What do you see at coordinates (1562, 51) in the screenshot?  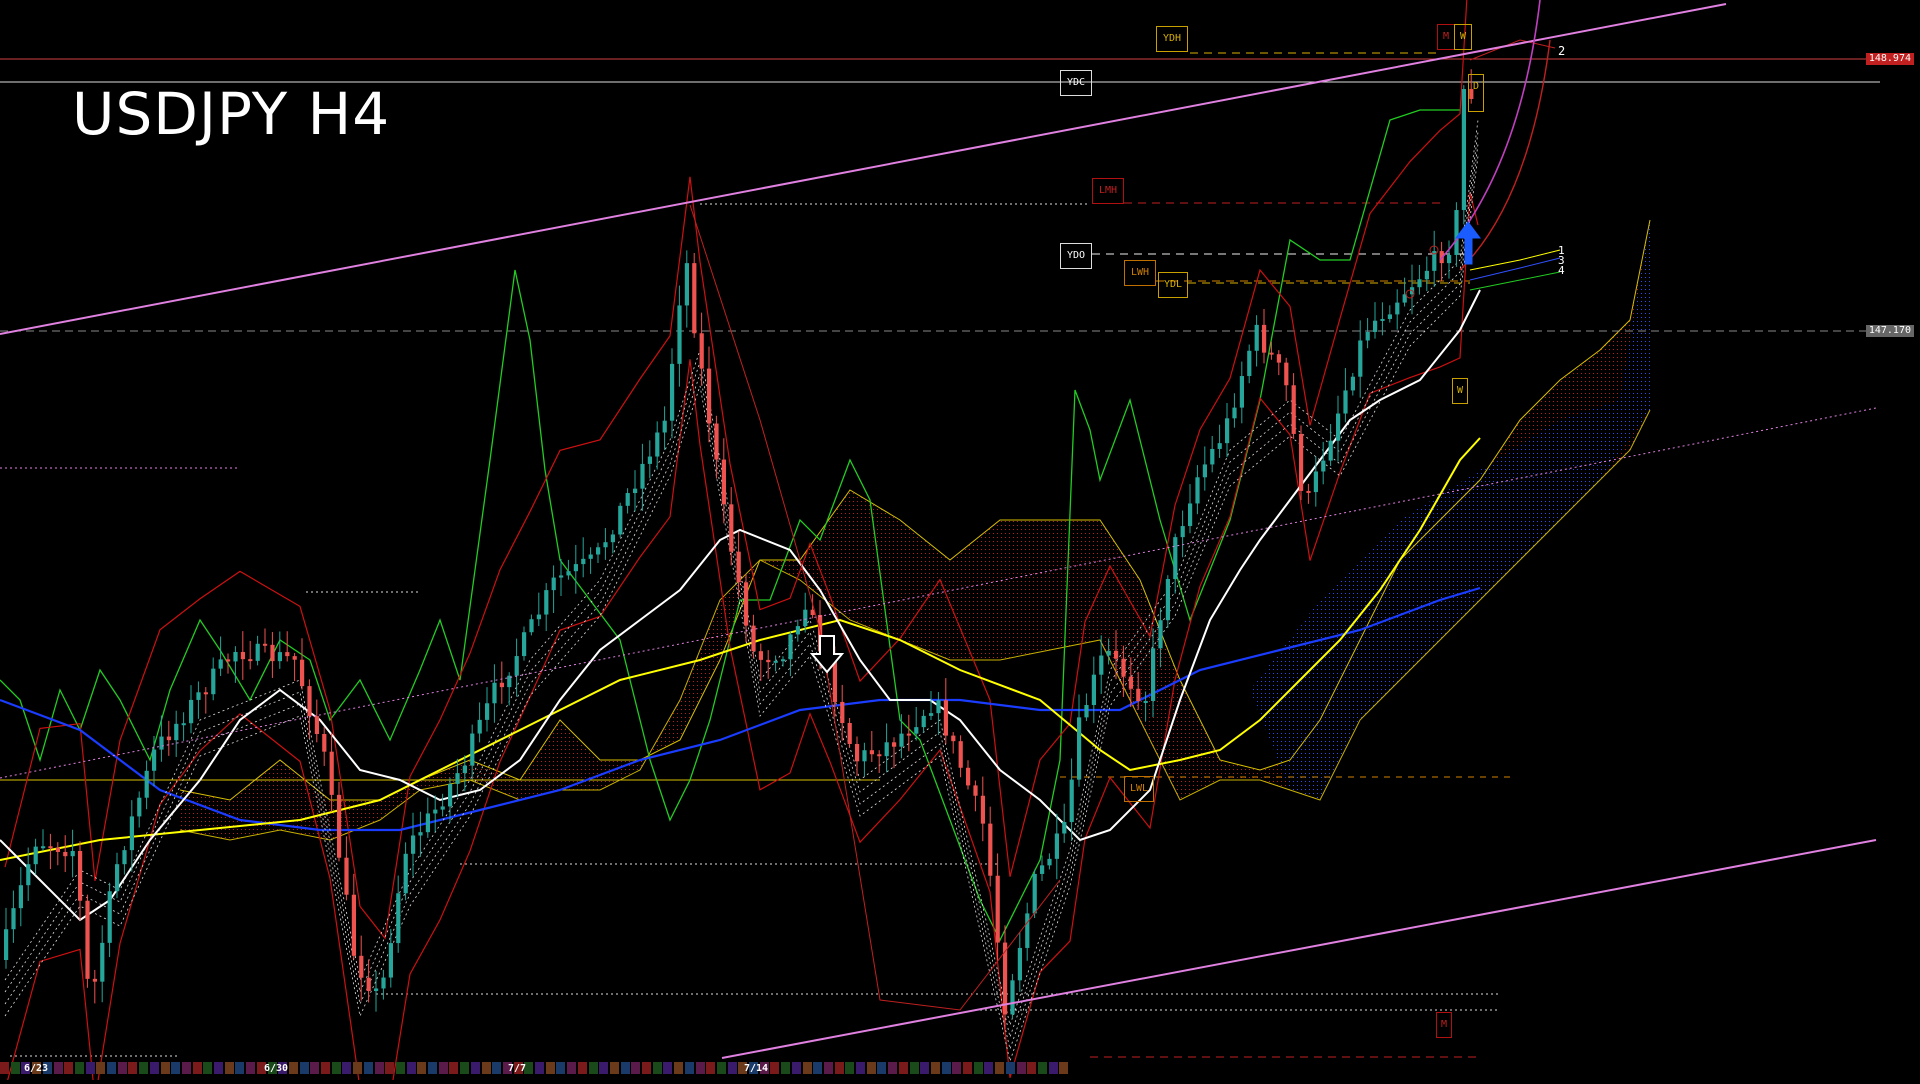 I see `right-number-2: 2` at bounding box center [1562, 51].